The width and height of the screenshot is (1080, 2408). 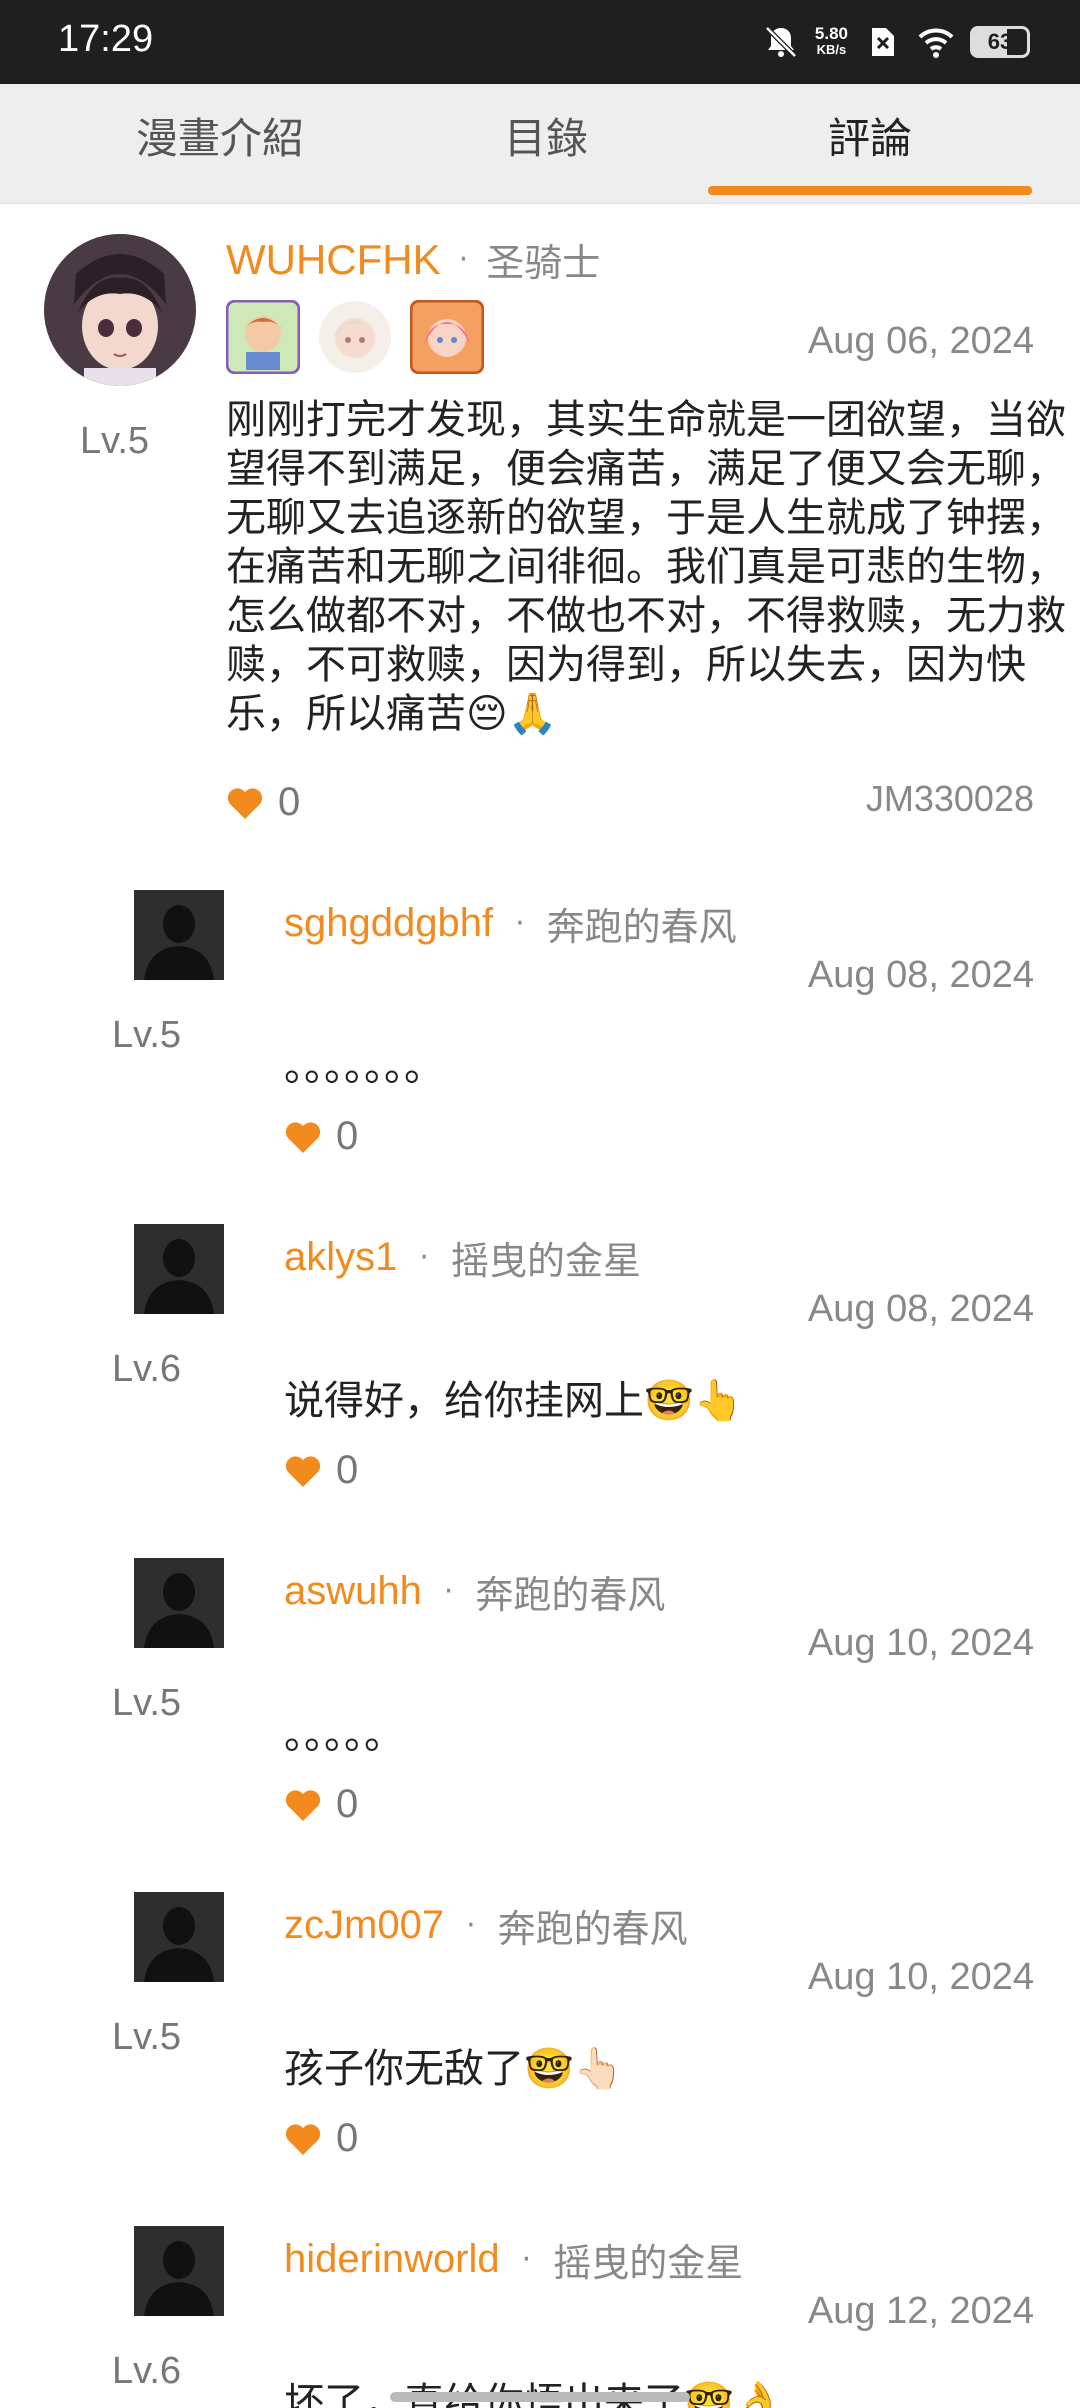 What do you see at coordinates (344, 1735) in the screenshot?
I see `comment-text: 。。。。。` at bounding box center [344, 1735].